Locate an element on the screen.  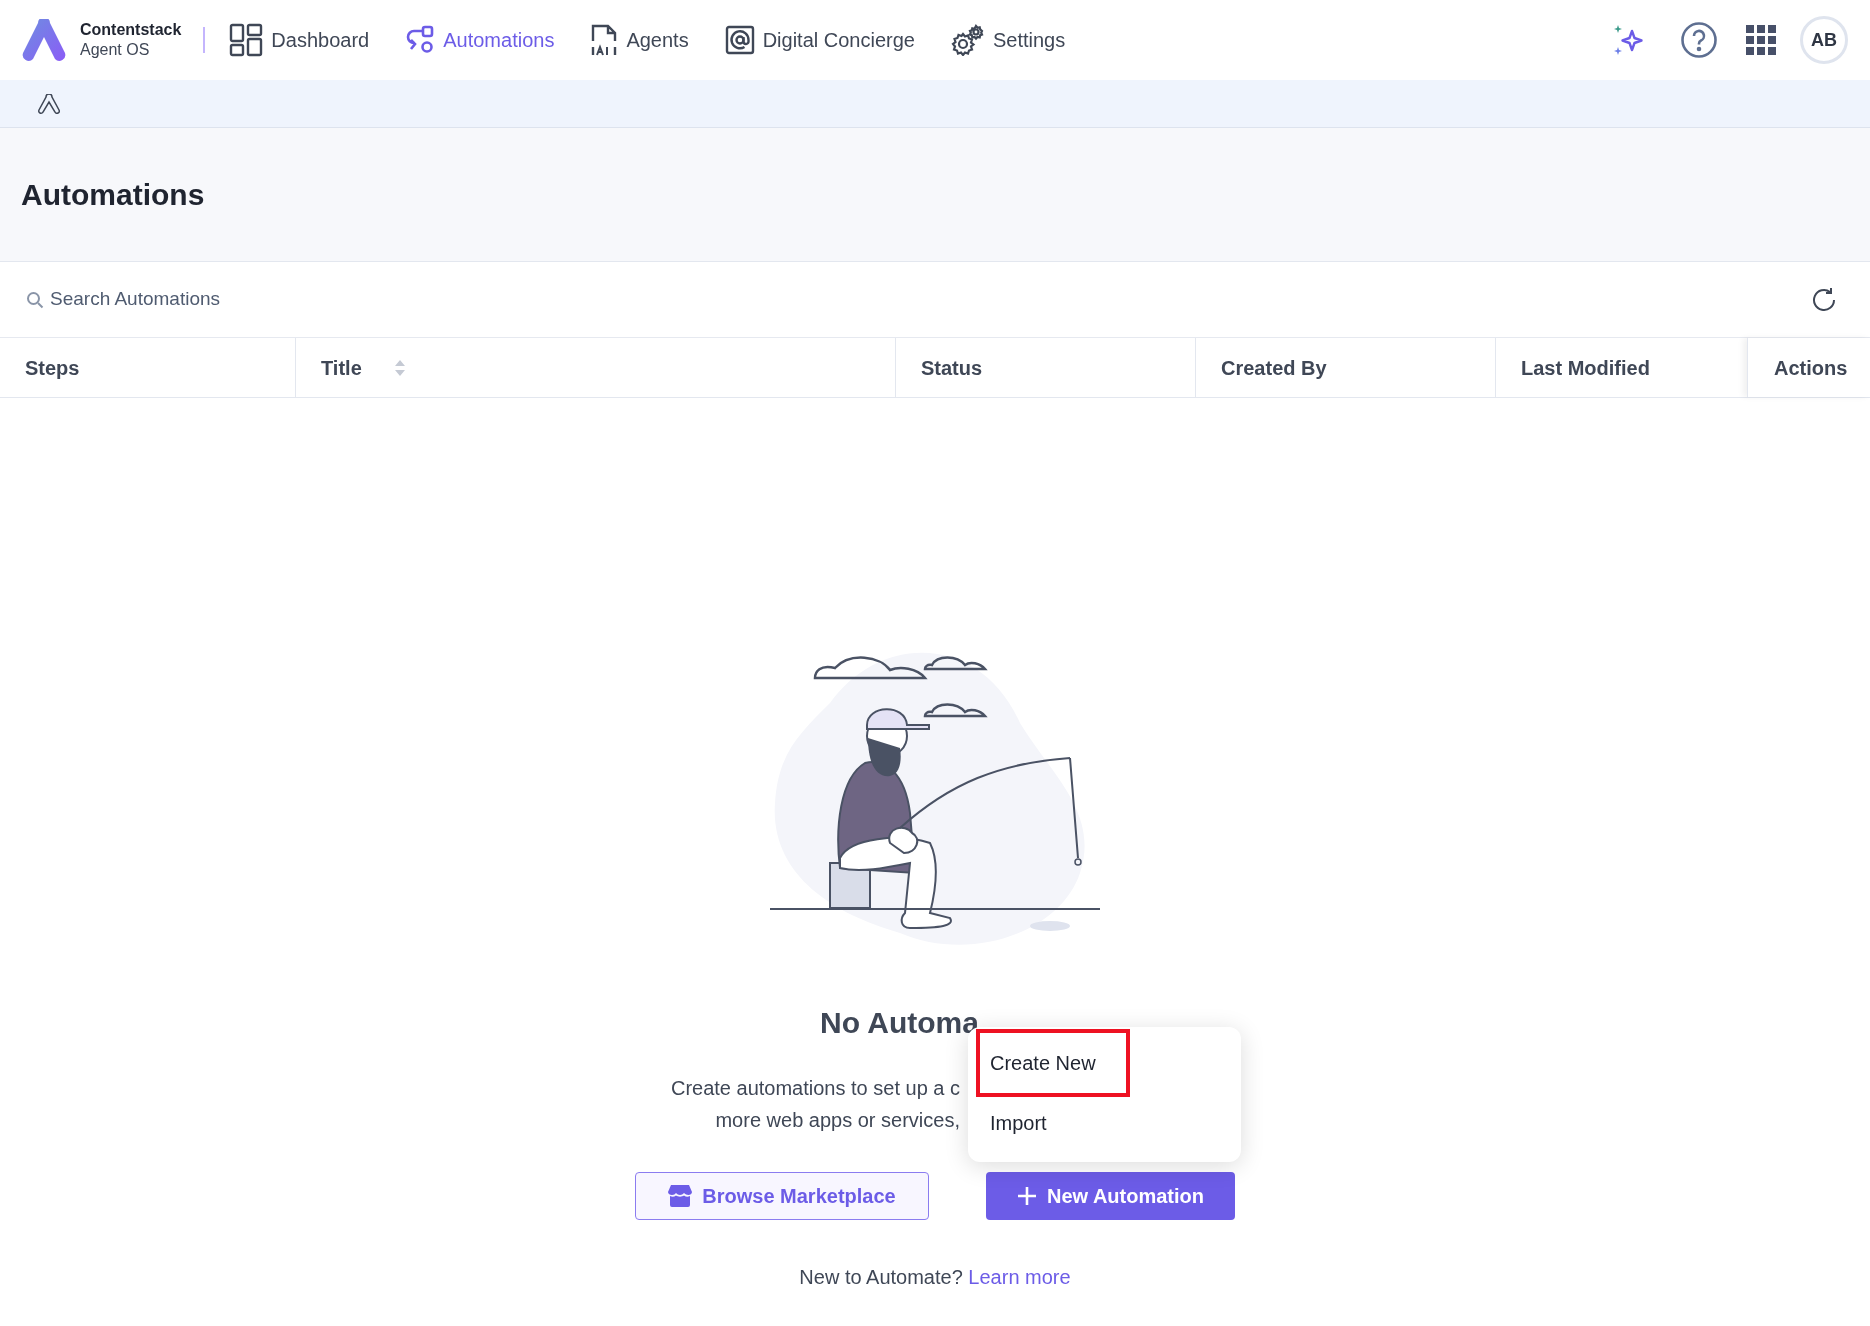
apps-grid-icon is located at coordinates (1761, 40).